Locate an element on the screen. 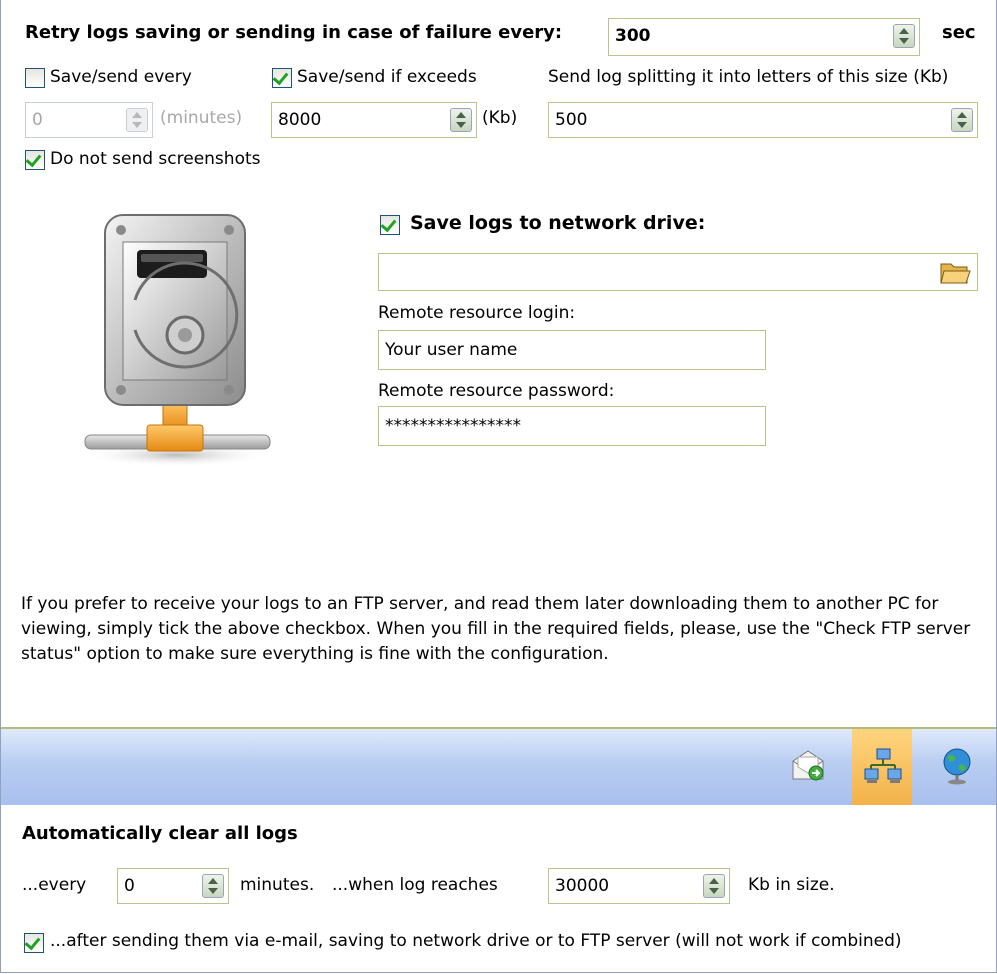  retry-interval-value: 300 is located at coordinates (633, 36).